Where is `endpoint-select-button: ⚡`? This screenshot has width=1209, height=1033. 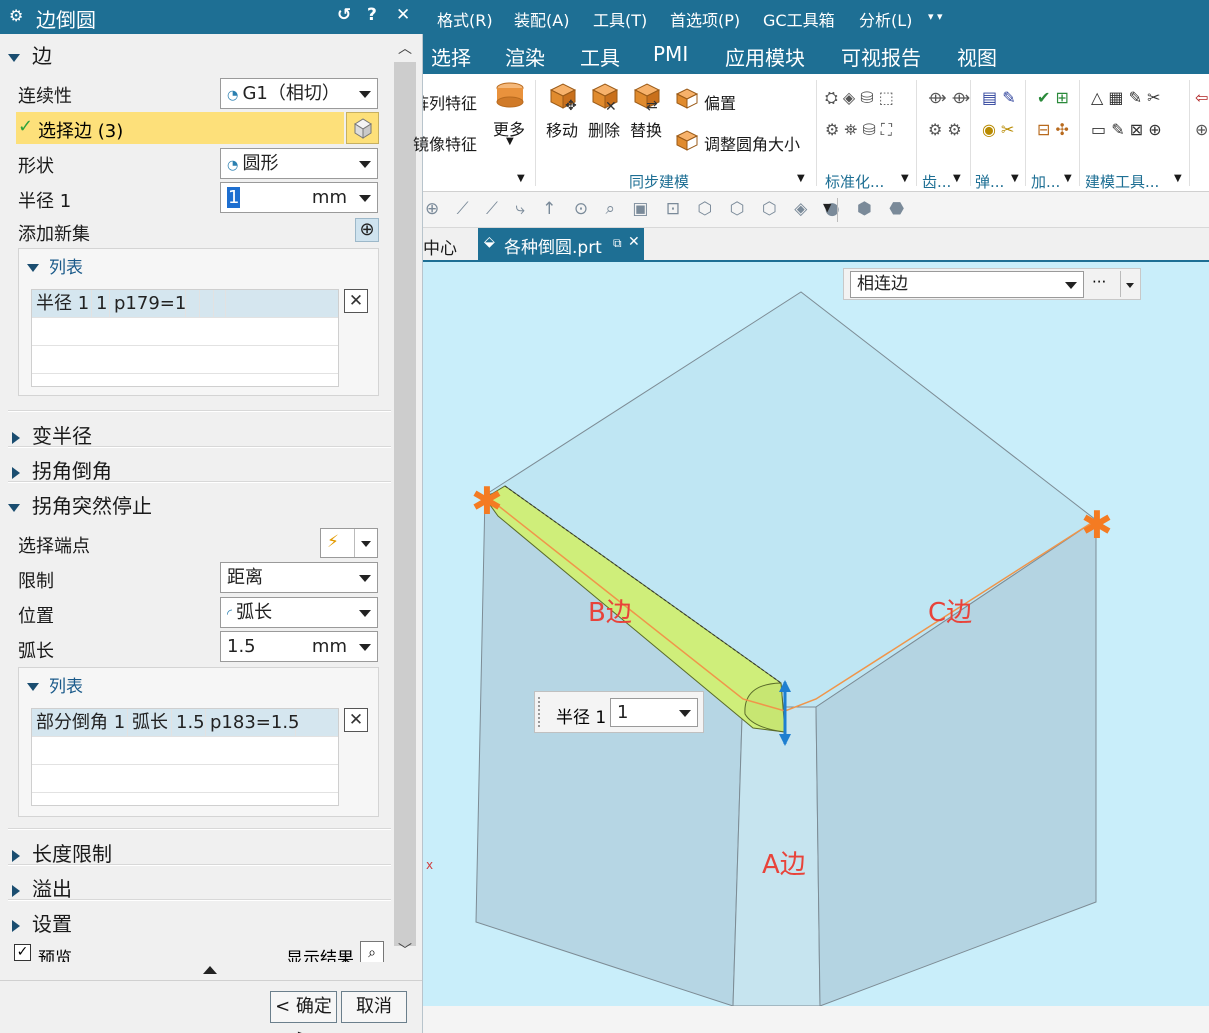
endpoint-select-button: ⚡ is located at coordinates (349, 543).